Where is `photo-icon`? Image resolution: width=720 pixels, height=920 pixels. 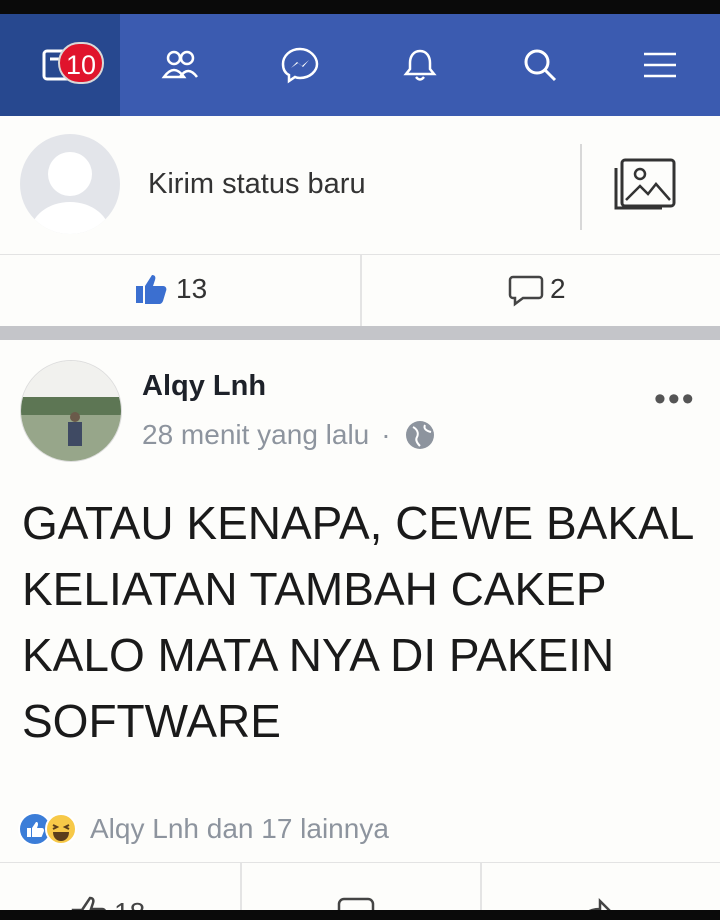
photo-icon is located at coordinates (645, 185).